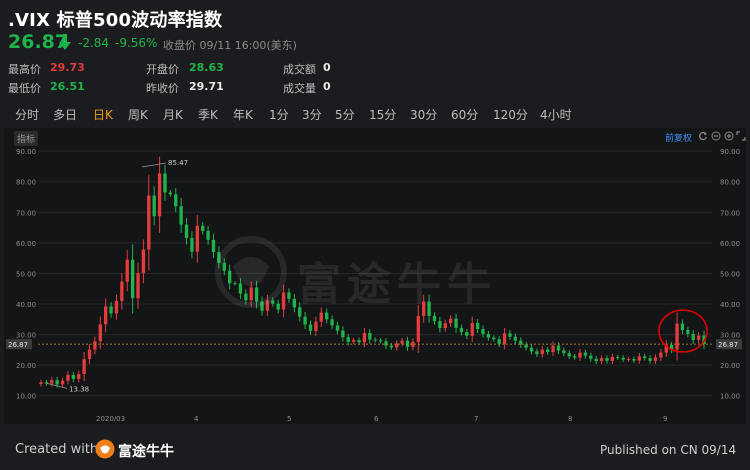 The image size is (750, 470). Describe the element at coordinates (67, 67) in the screenshot. I see `high-value: 29.73` at that location.